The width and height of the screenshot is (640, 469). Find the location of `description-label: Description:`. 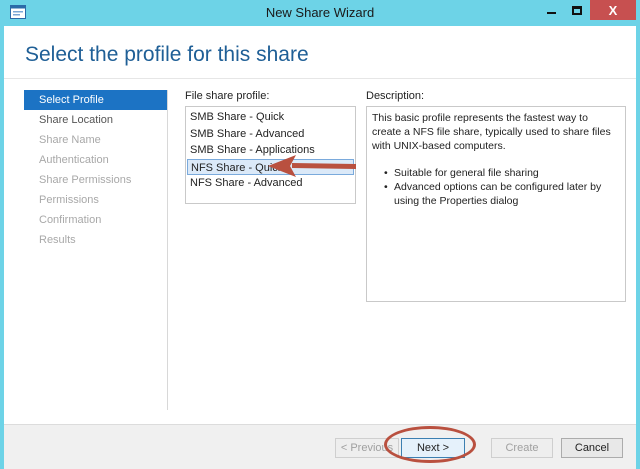

description-label: Description: is located at coordinates (395, 96).